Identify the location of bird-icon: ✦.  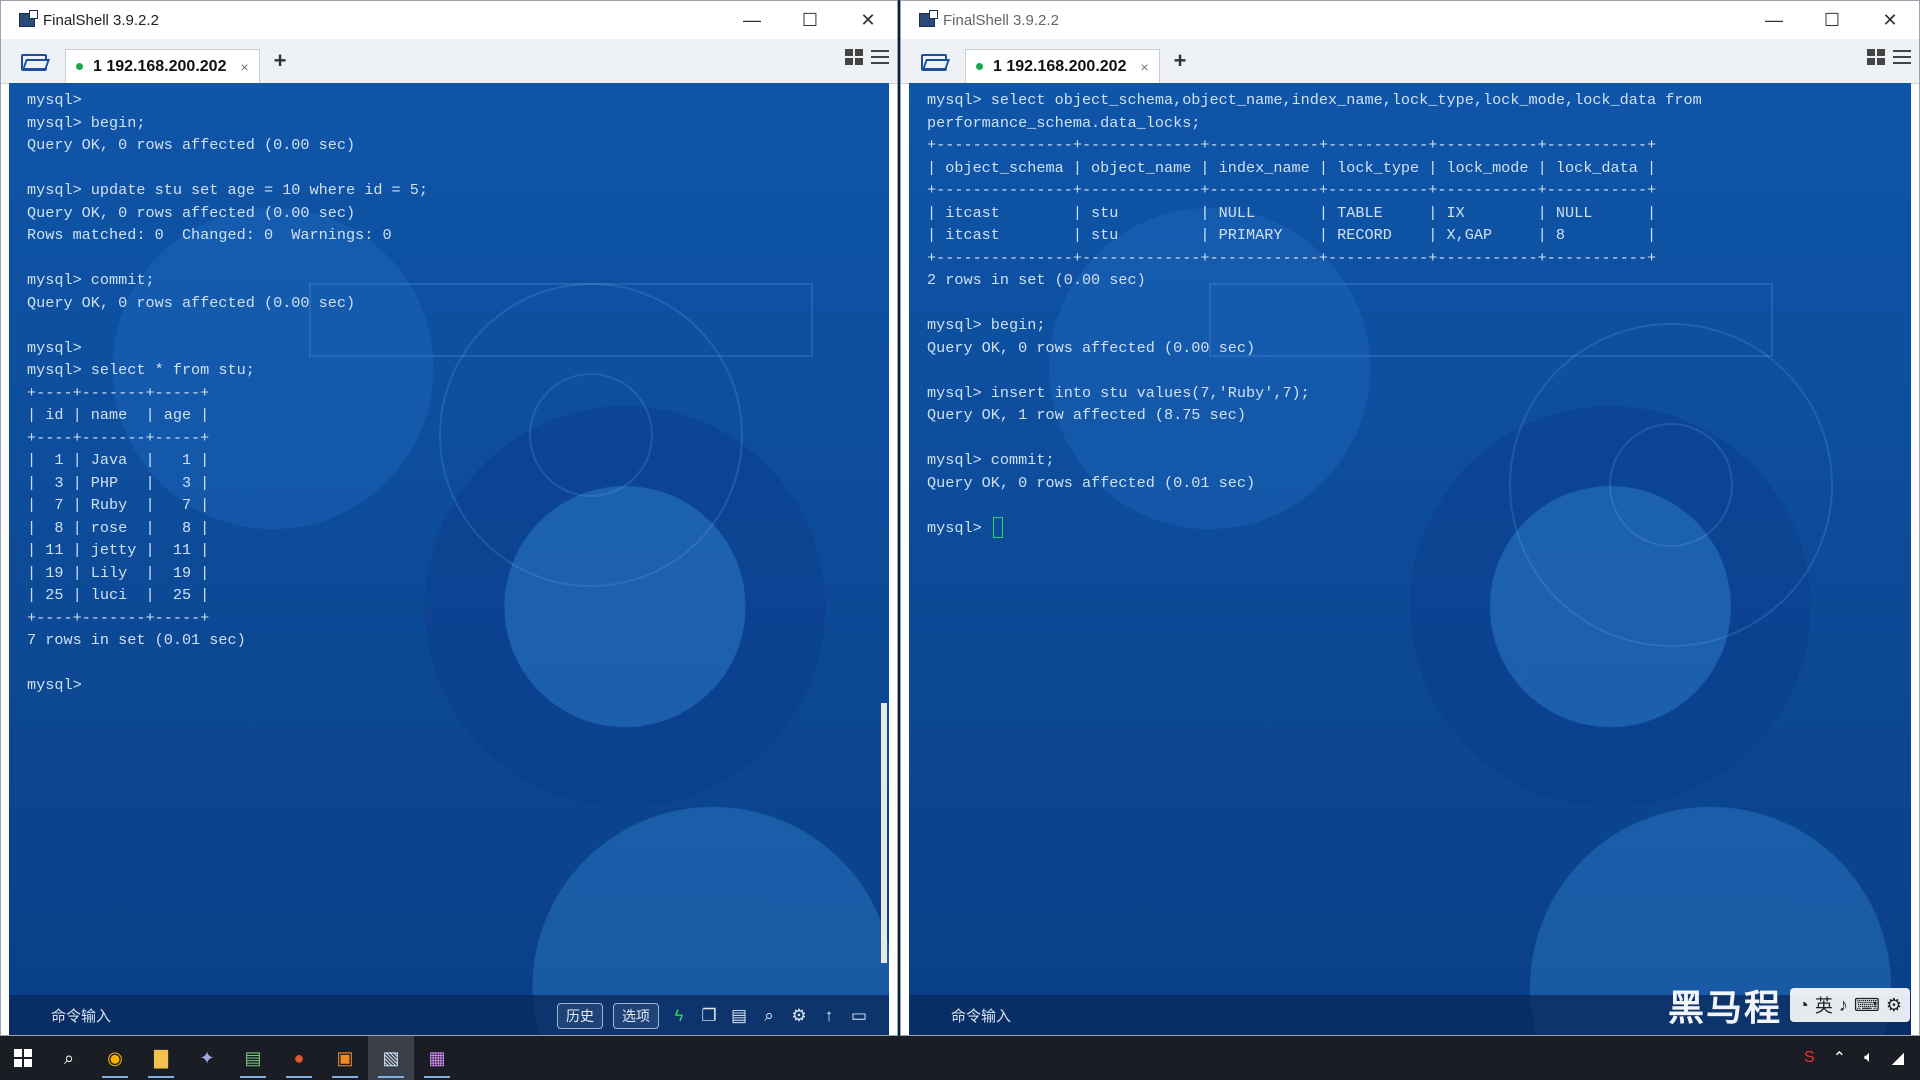
(207, 1057).